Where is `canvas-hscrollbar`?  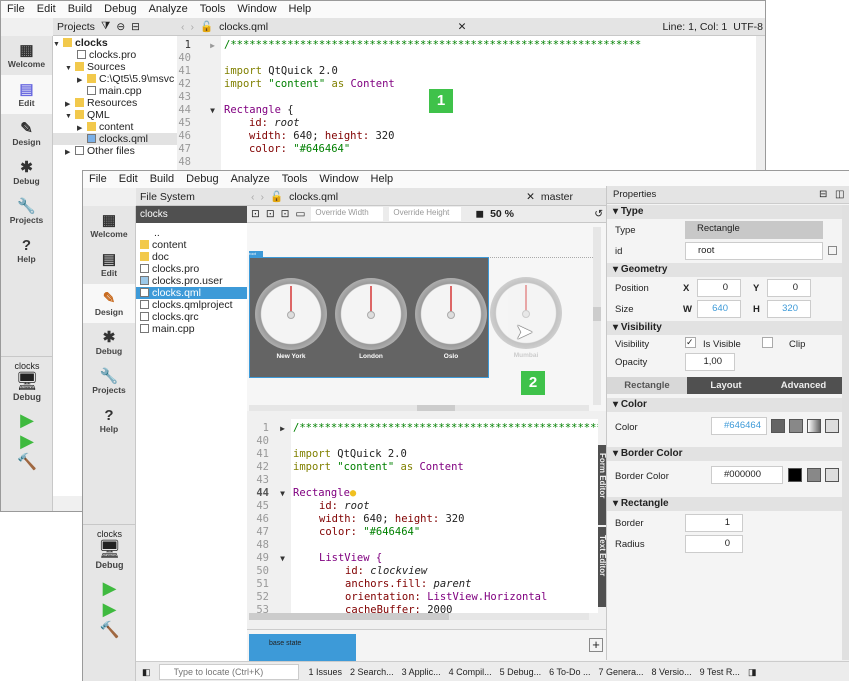
canvas-hscrollbar is located at coordinates (419, 408).